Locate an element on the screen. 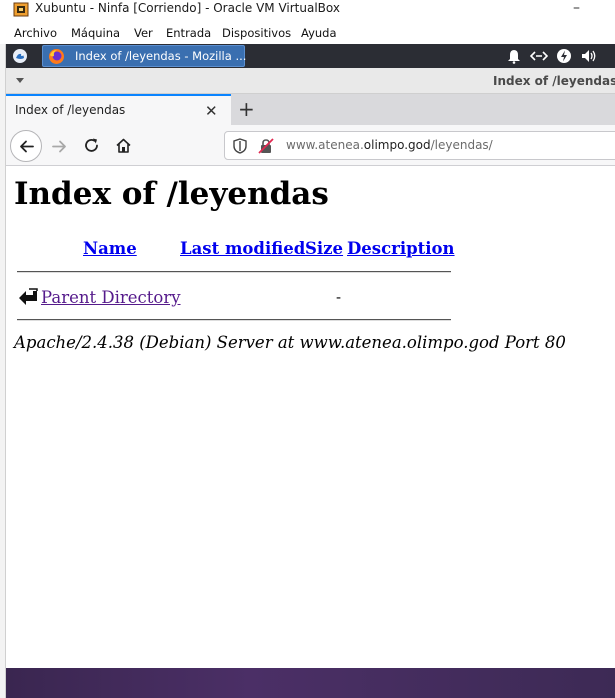  parent-directory-size: - is located at coordinates (339, 297).